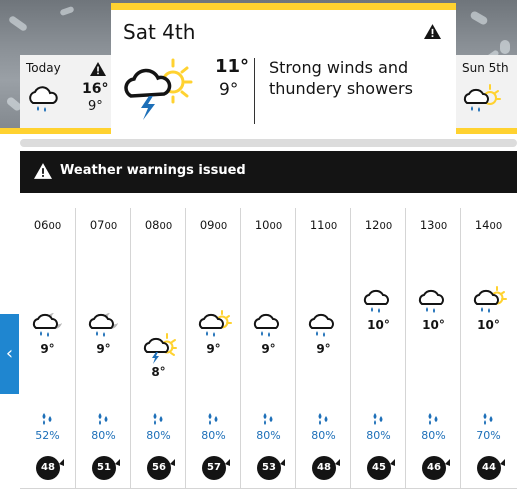 Image resolution: width=517 pixels, height=493 pixels. What do you see at coordinates (268, 172) in the screenshot?
I see `weather-warnings-banner: Weather warnings issued` at bounding box center [268, 172].